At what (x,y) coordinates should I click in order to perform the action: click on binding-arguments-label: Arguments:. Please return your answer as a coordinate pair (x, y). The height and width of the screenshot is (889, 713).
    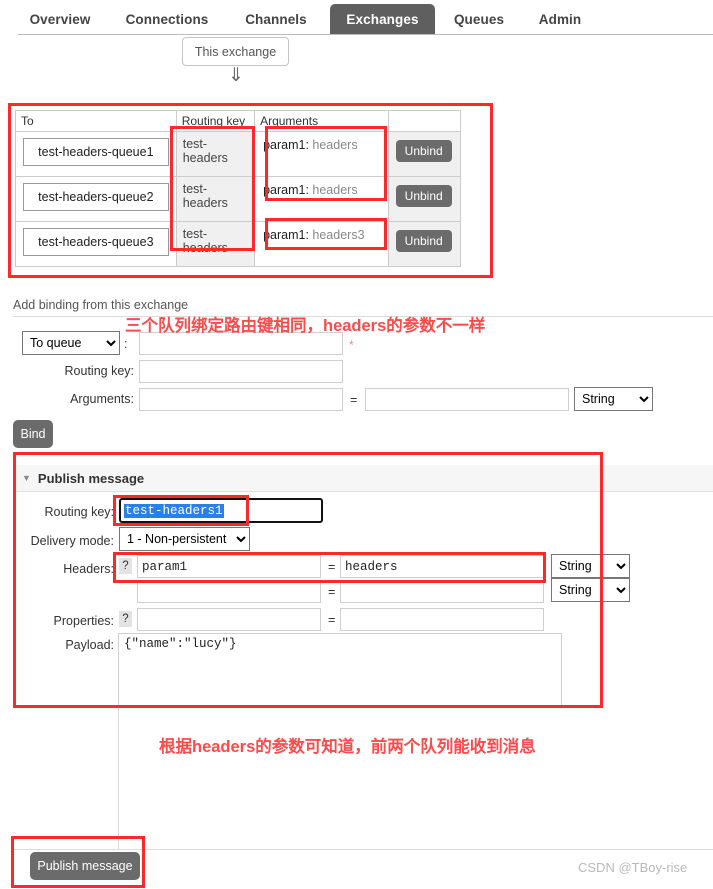
    Looking at the image, I should click on (102, 399).